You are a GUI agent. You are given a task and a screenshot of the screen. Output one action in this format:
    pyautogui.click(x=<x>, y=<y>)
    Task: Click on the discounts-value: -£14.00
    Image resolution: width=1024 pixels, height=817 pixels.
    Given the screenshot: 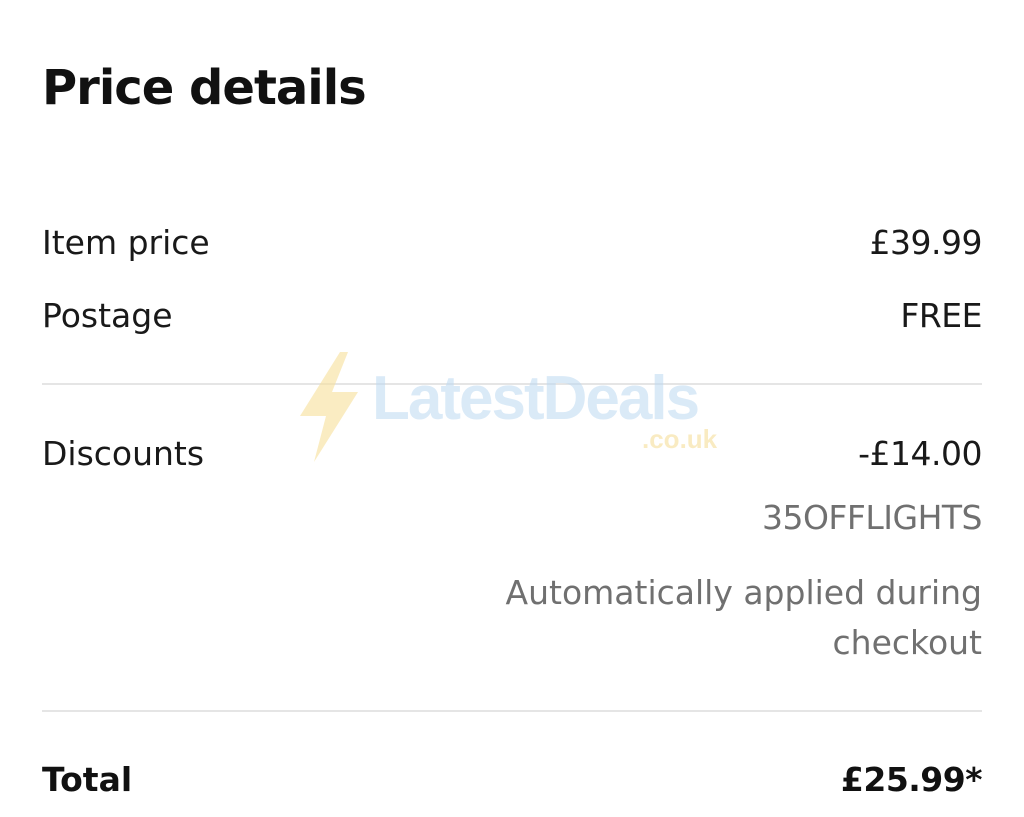 What is the action you would take?
    pyautogui.click(x=920, y=453)
    